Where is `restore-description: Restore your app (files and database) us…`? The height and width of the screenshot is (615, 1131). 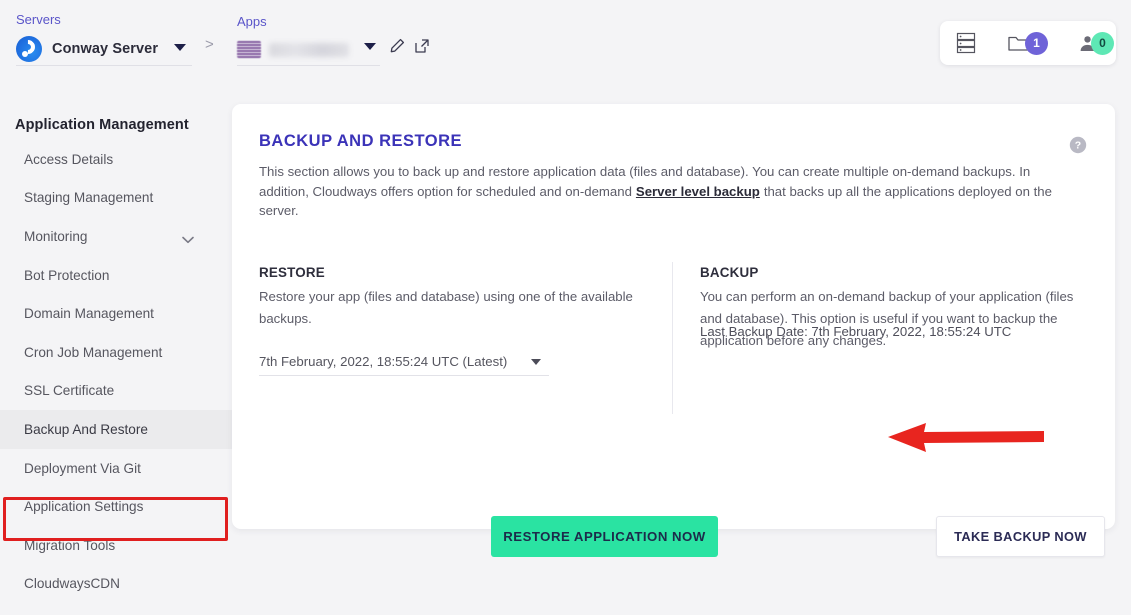 restore-description: Restore your app (files and database) us… is located at coordinates (446, 307).